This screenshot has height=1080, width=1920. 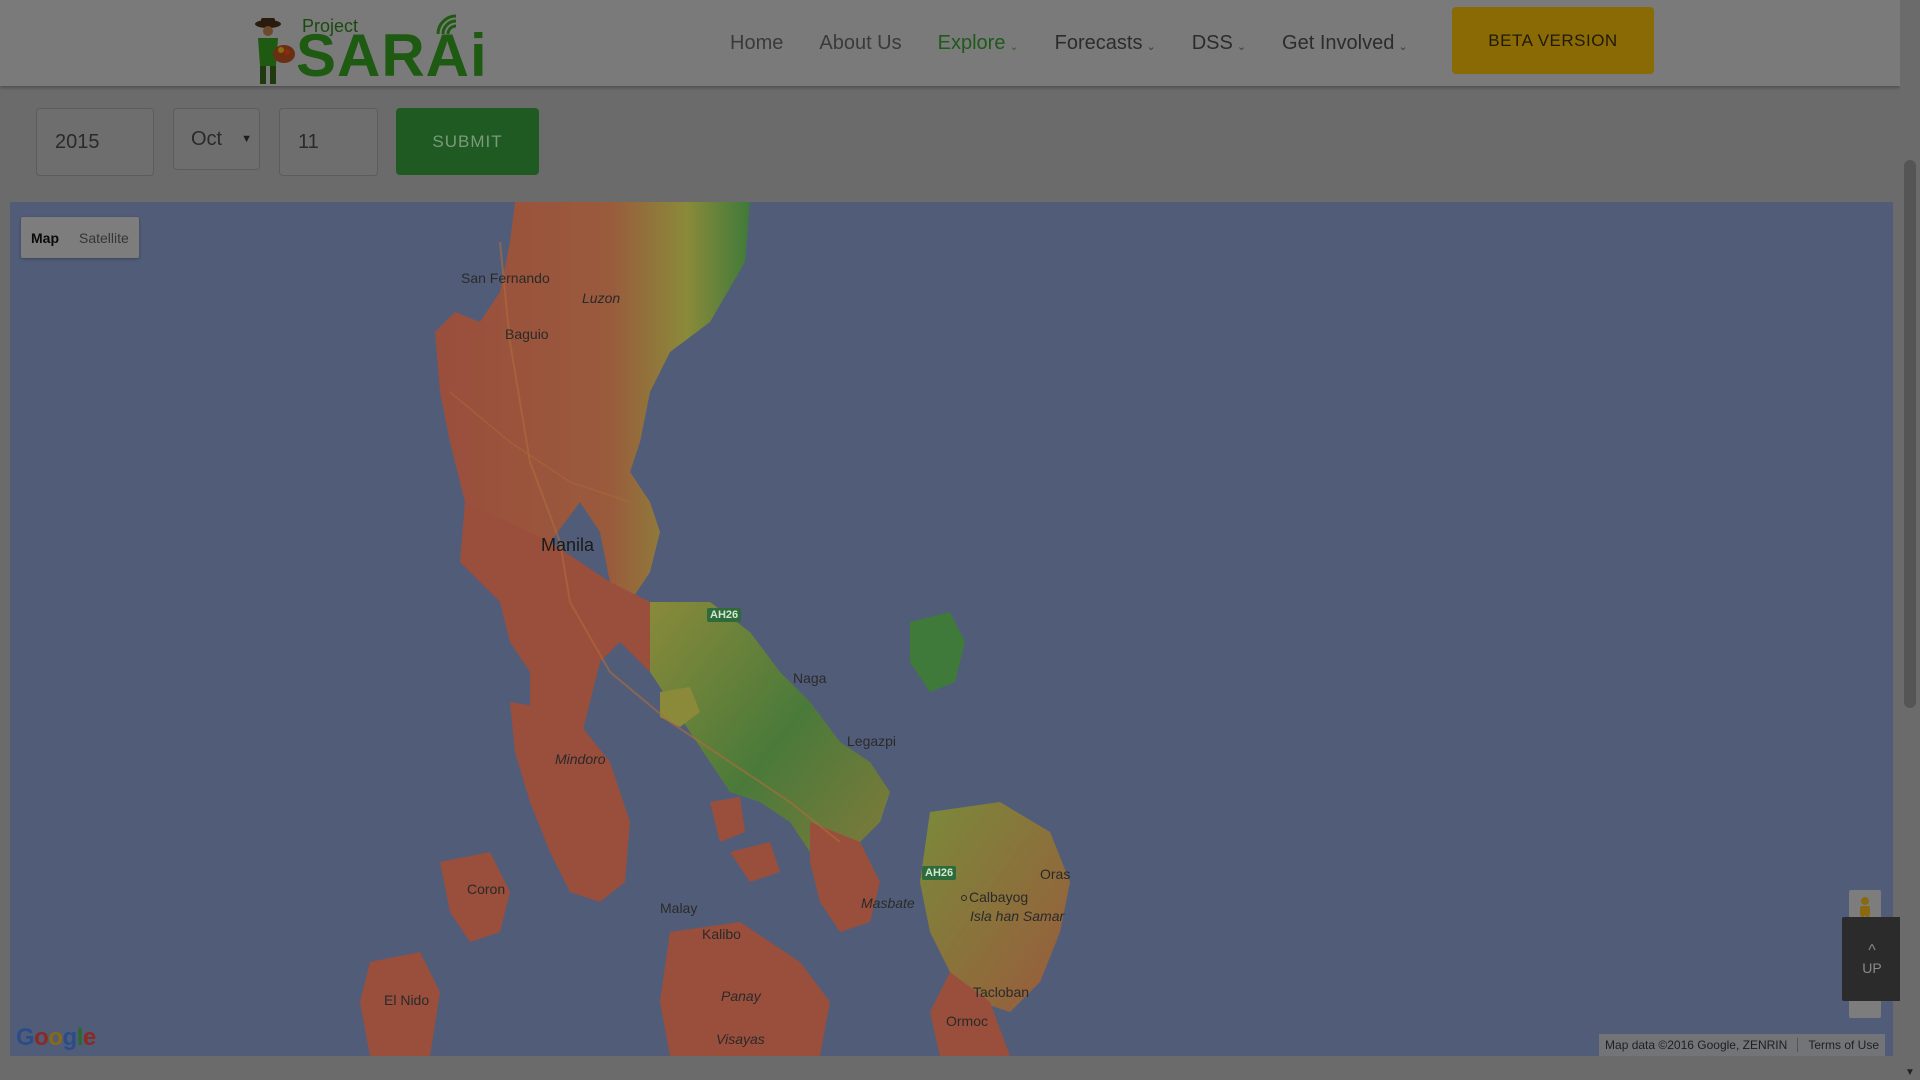 What do you see at coordinates (741, 996) in the screenshot?
I see `place-label: Panay` at bounding box center [741, 996].